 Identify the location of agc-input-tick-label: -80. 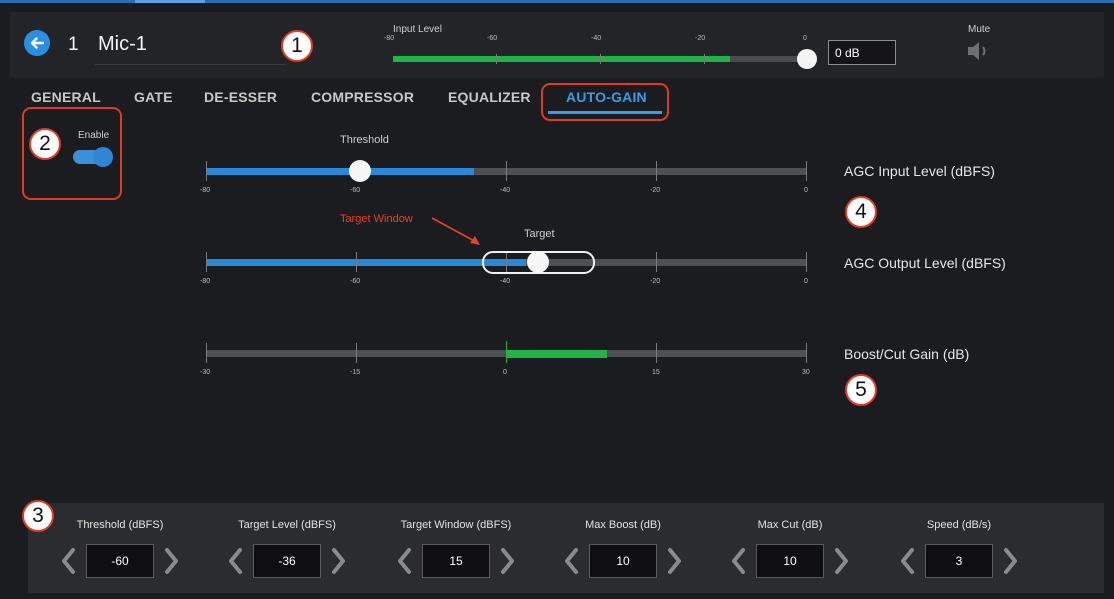
(205, 190).